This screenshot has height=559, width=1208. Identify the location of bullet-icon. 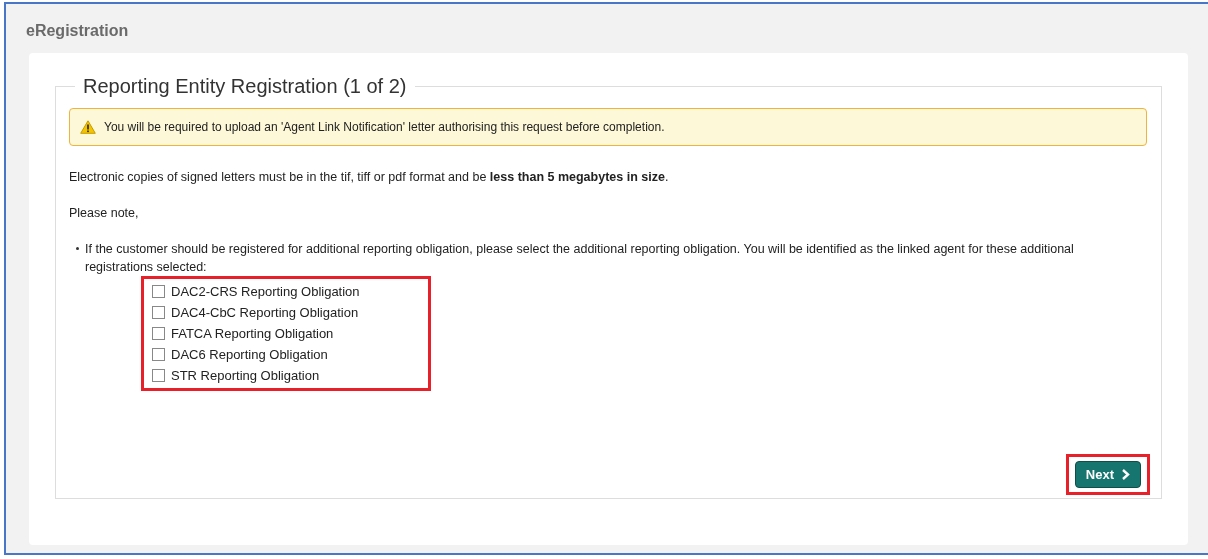
(77, 248).